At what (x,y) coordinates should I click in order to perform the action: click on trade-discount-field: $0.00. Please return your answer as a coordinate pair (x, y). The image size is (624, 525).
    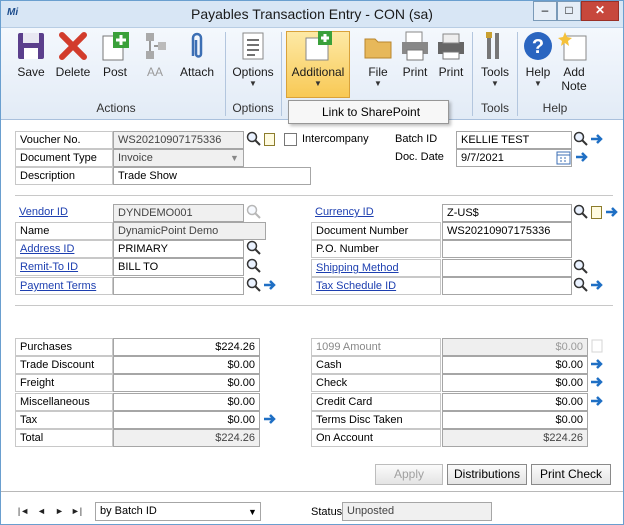
    Looking at the image, I should click on (186, 365).